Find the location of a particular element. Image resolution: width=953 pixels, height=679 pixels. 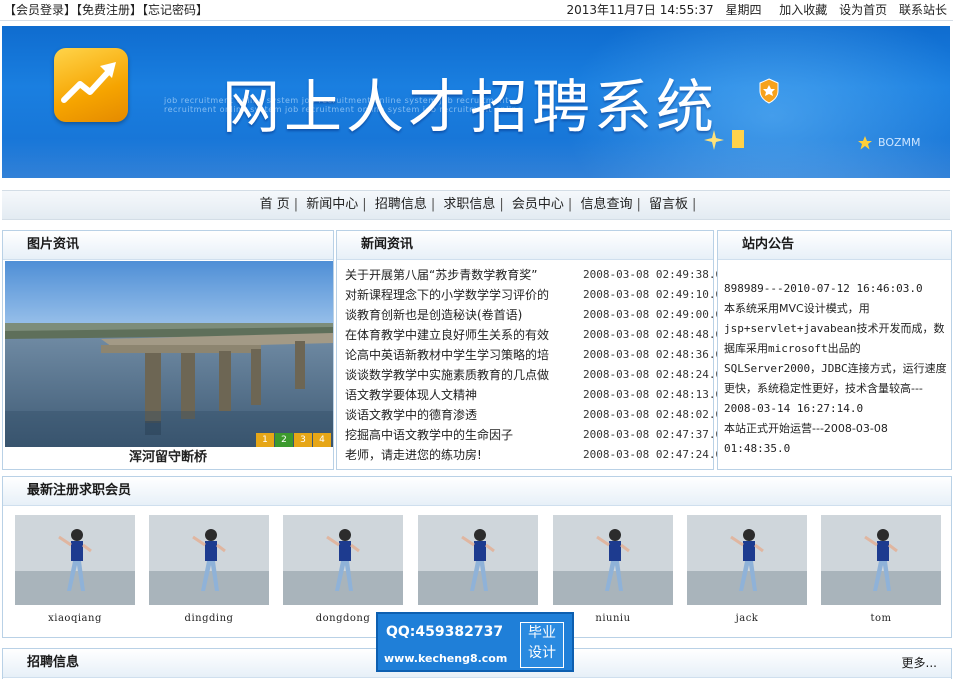

news-title-link: 挖掘高中语文教学中的生命因子 is located at coordinates (461, 435).